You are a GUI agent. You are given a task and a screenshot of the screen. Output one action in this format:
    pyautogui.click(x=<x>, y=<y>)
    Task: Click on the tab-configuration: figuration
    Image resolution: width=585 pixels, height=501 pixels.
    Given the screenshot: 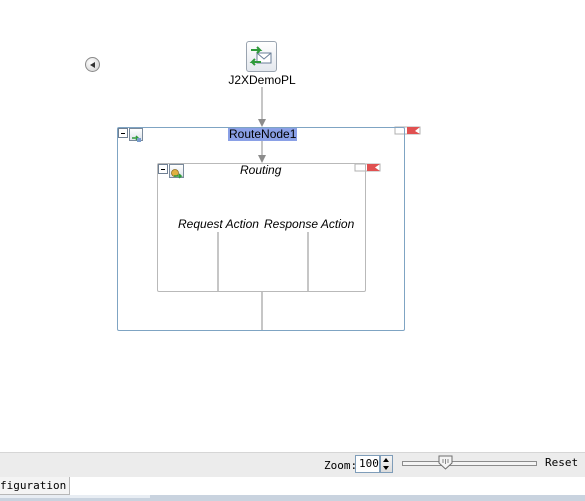 What is the action you would take?
    pyautogui.click(x=35, y=486)
    